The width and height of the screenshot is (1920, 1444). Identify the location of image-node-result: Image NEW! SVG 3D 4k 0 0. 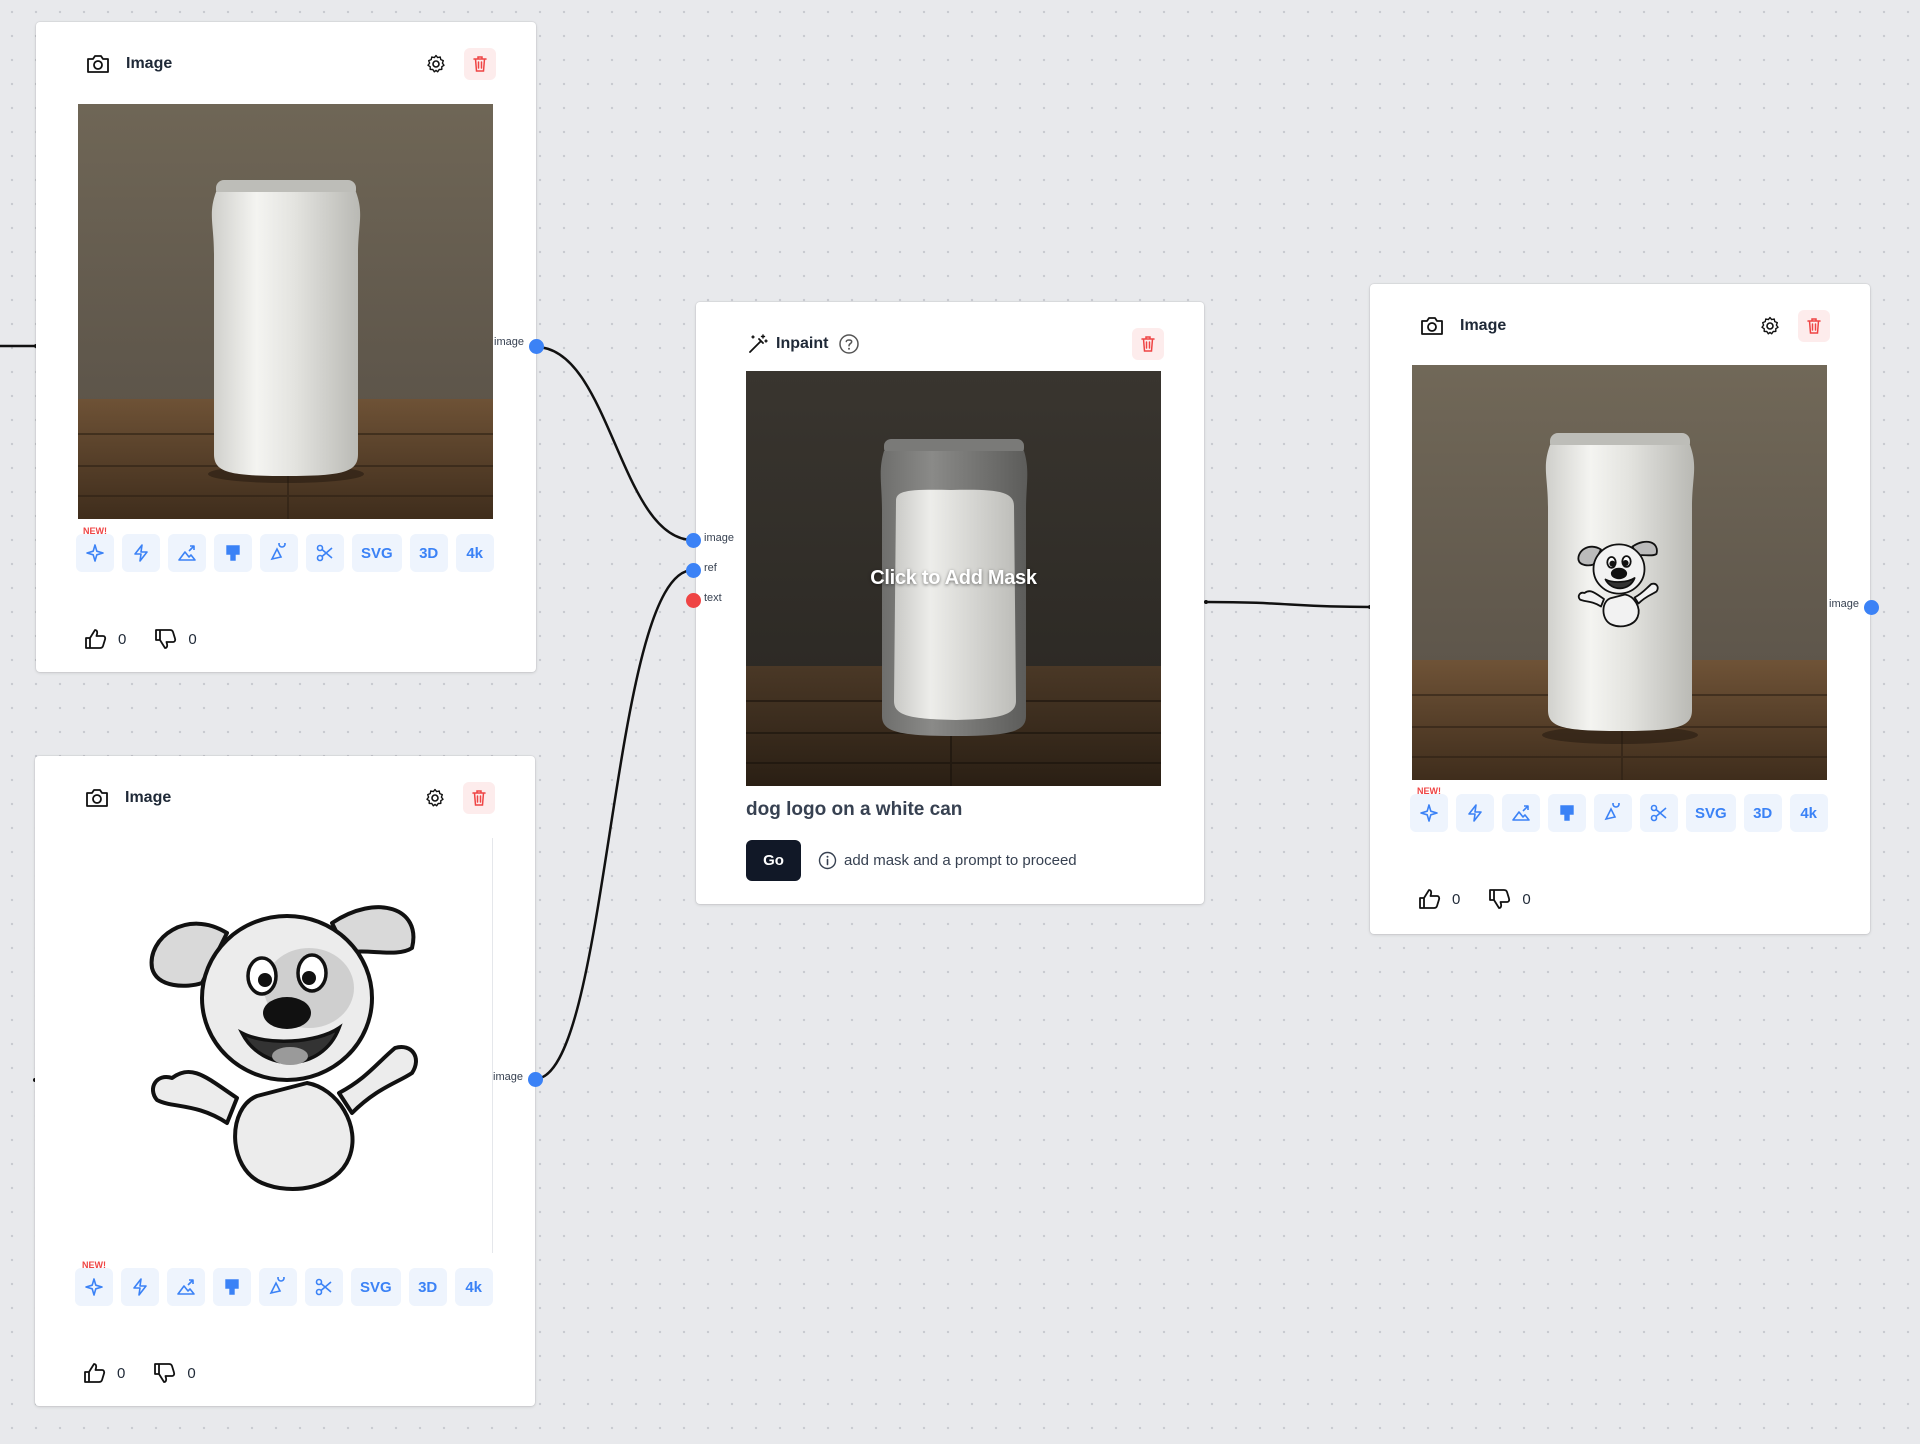
(1620, 609).